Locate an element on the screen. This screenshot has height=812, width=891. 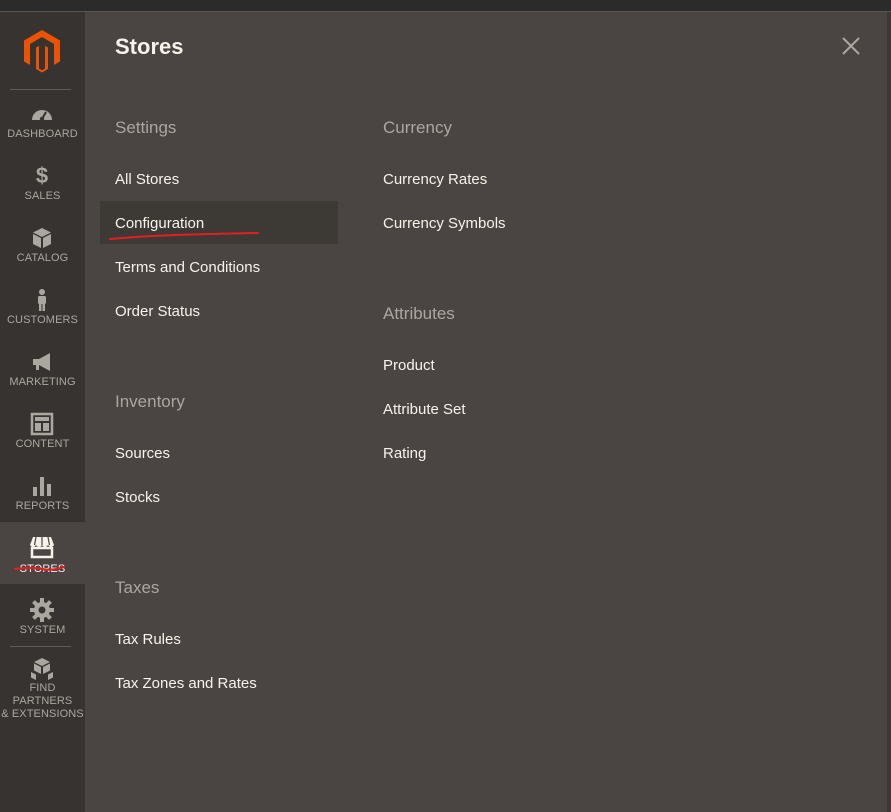
menu-link-stocks: Stocks is located at coordinates (137, 497).